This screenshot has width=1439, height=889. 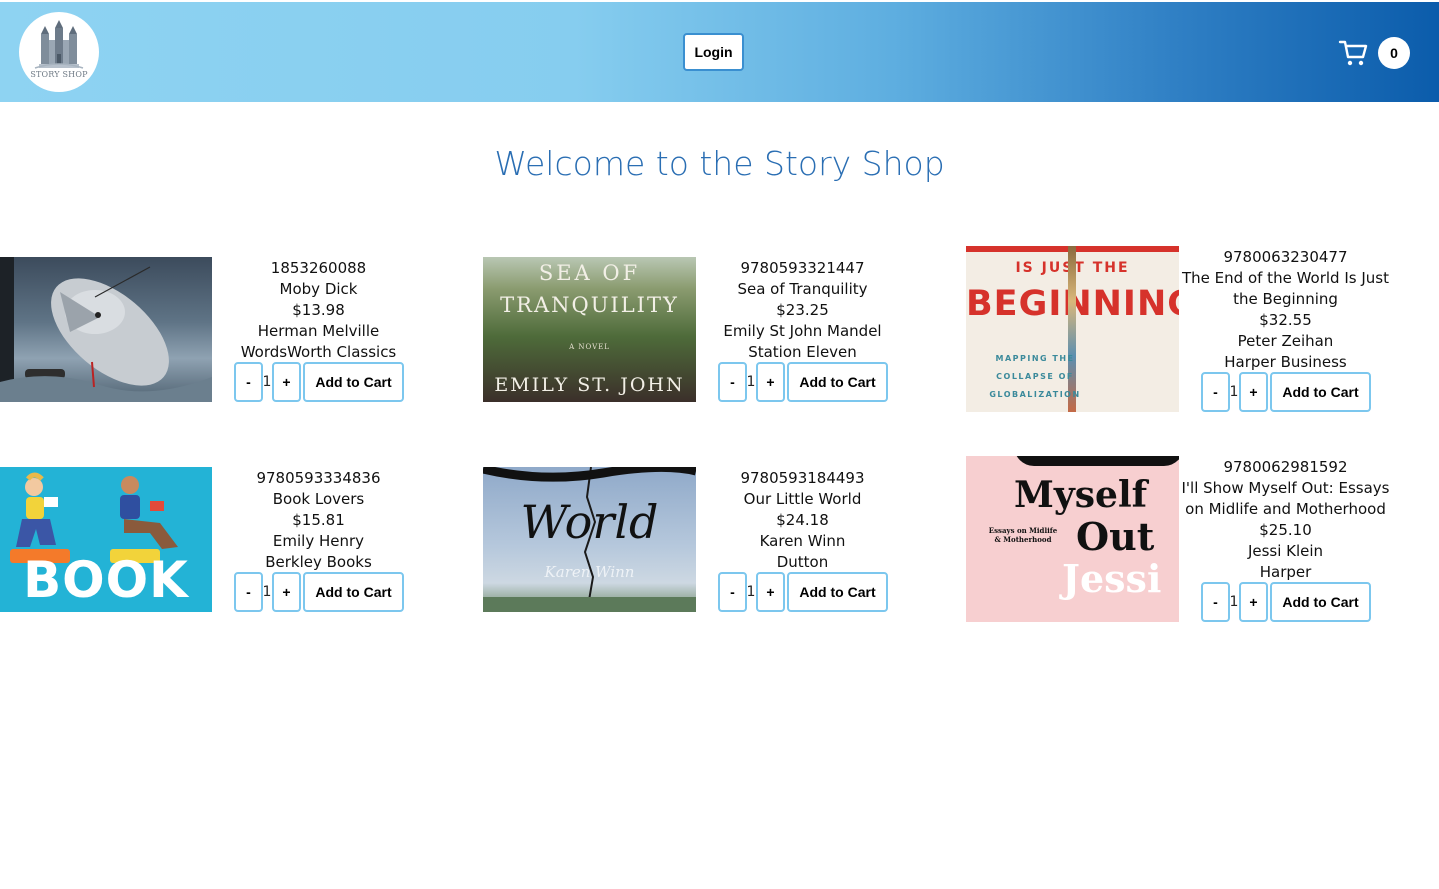 I want to click on book-isbn: 9780063230477, so click(x=1285, y=257).